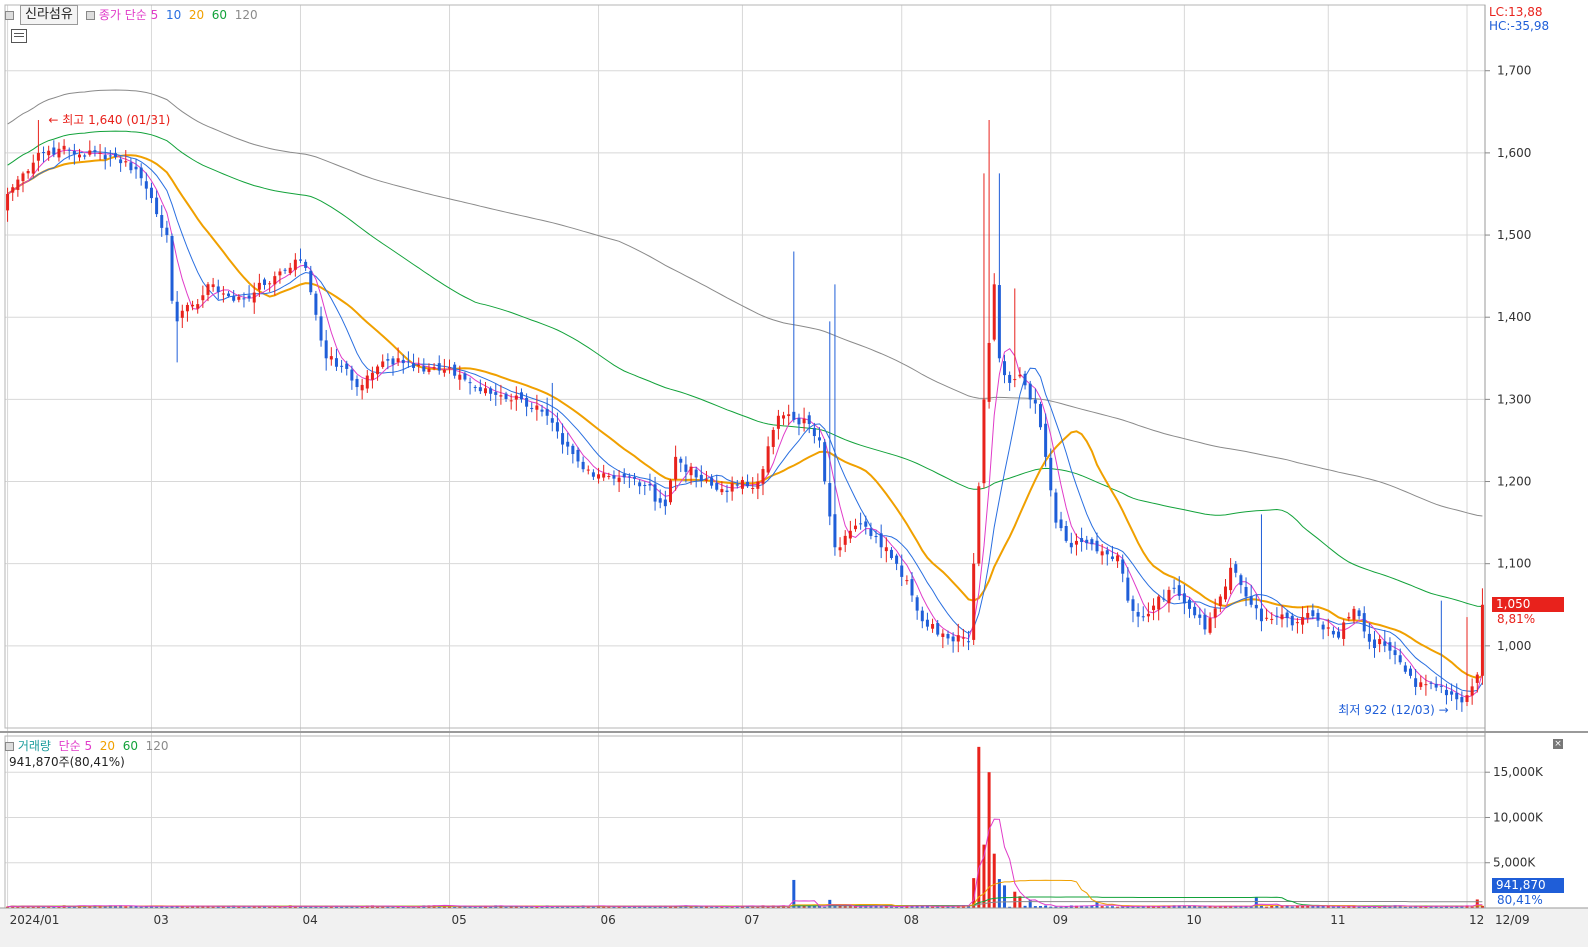 The image size is (1588, 947). I want to click on volume-legend: 거래량 단순 5 20 60 120, so click(87, 746).